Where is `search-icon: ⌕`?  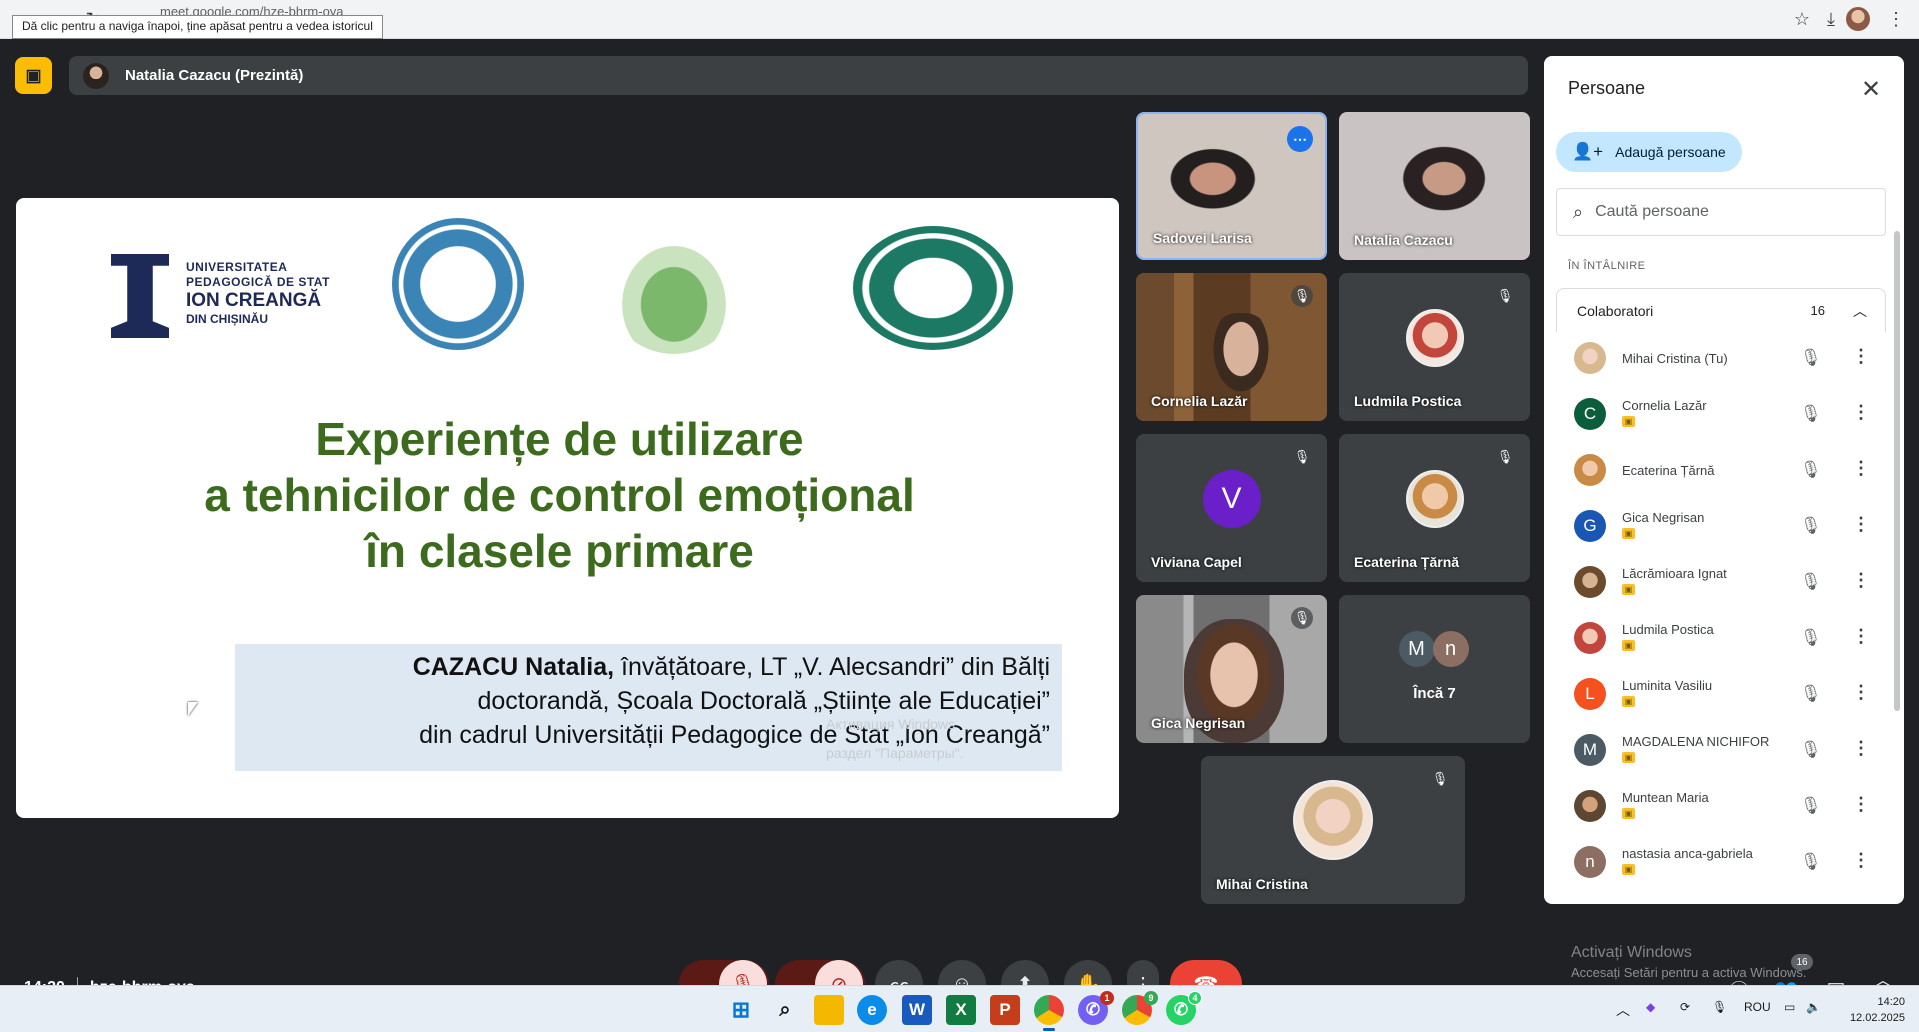
search-icon: ⌕ is located at coordinates (785, 1010).